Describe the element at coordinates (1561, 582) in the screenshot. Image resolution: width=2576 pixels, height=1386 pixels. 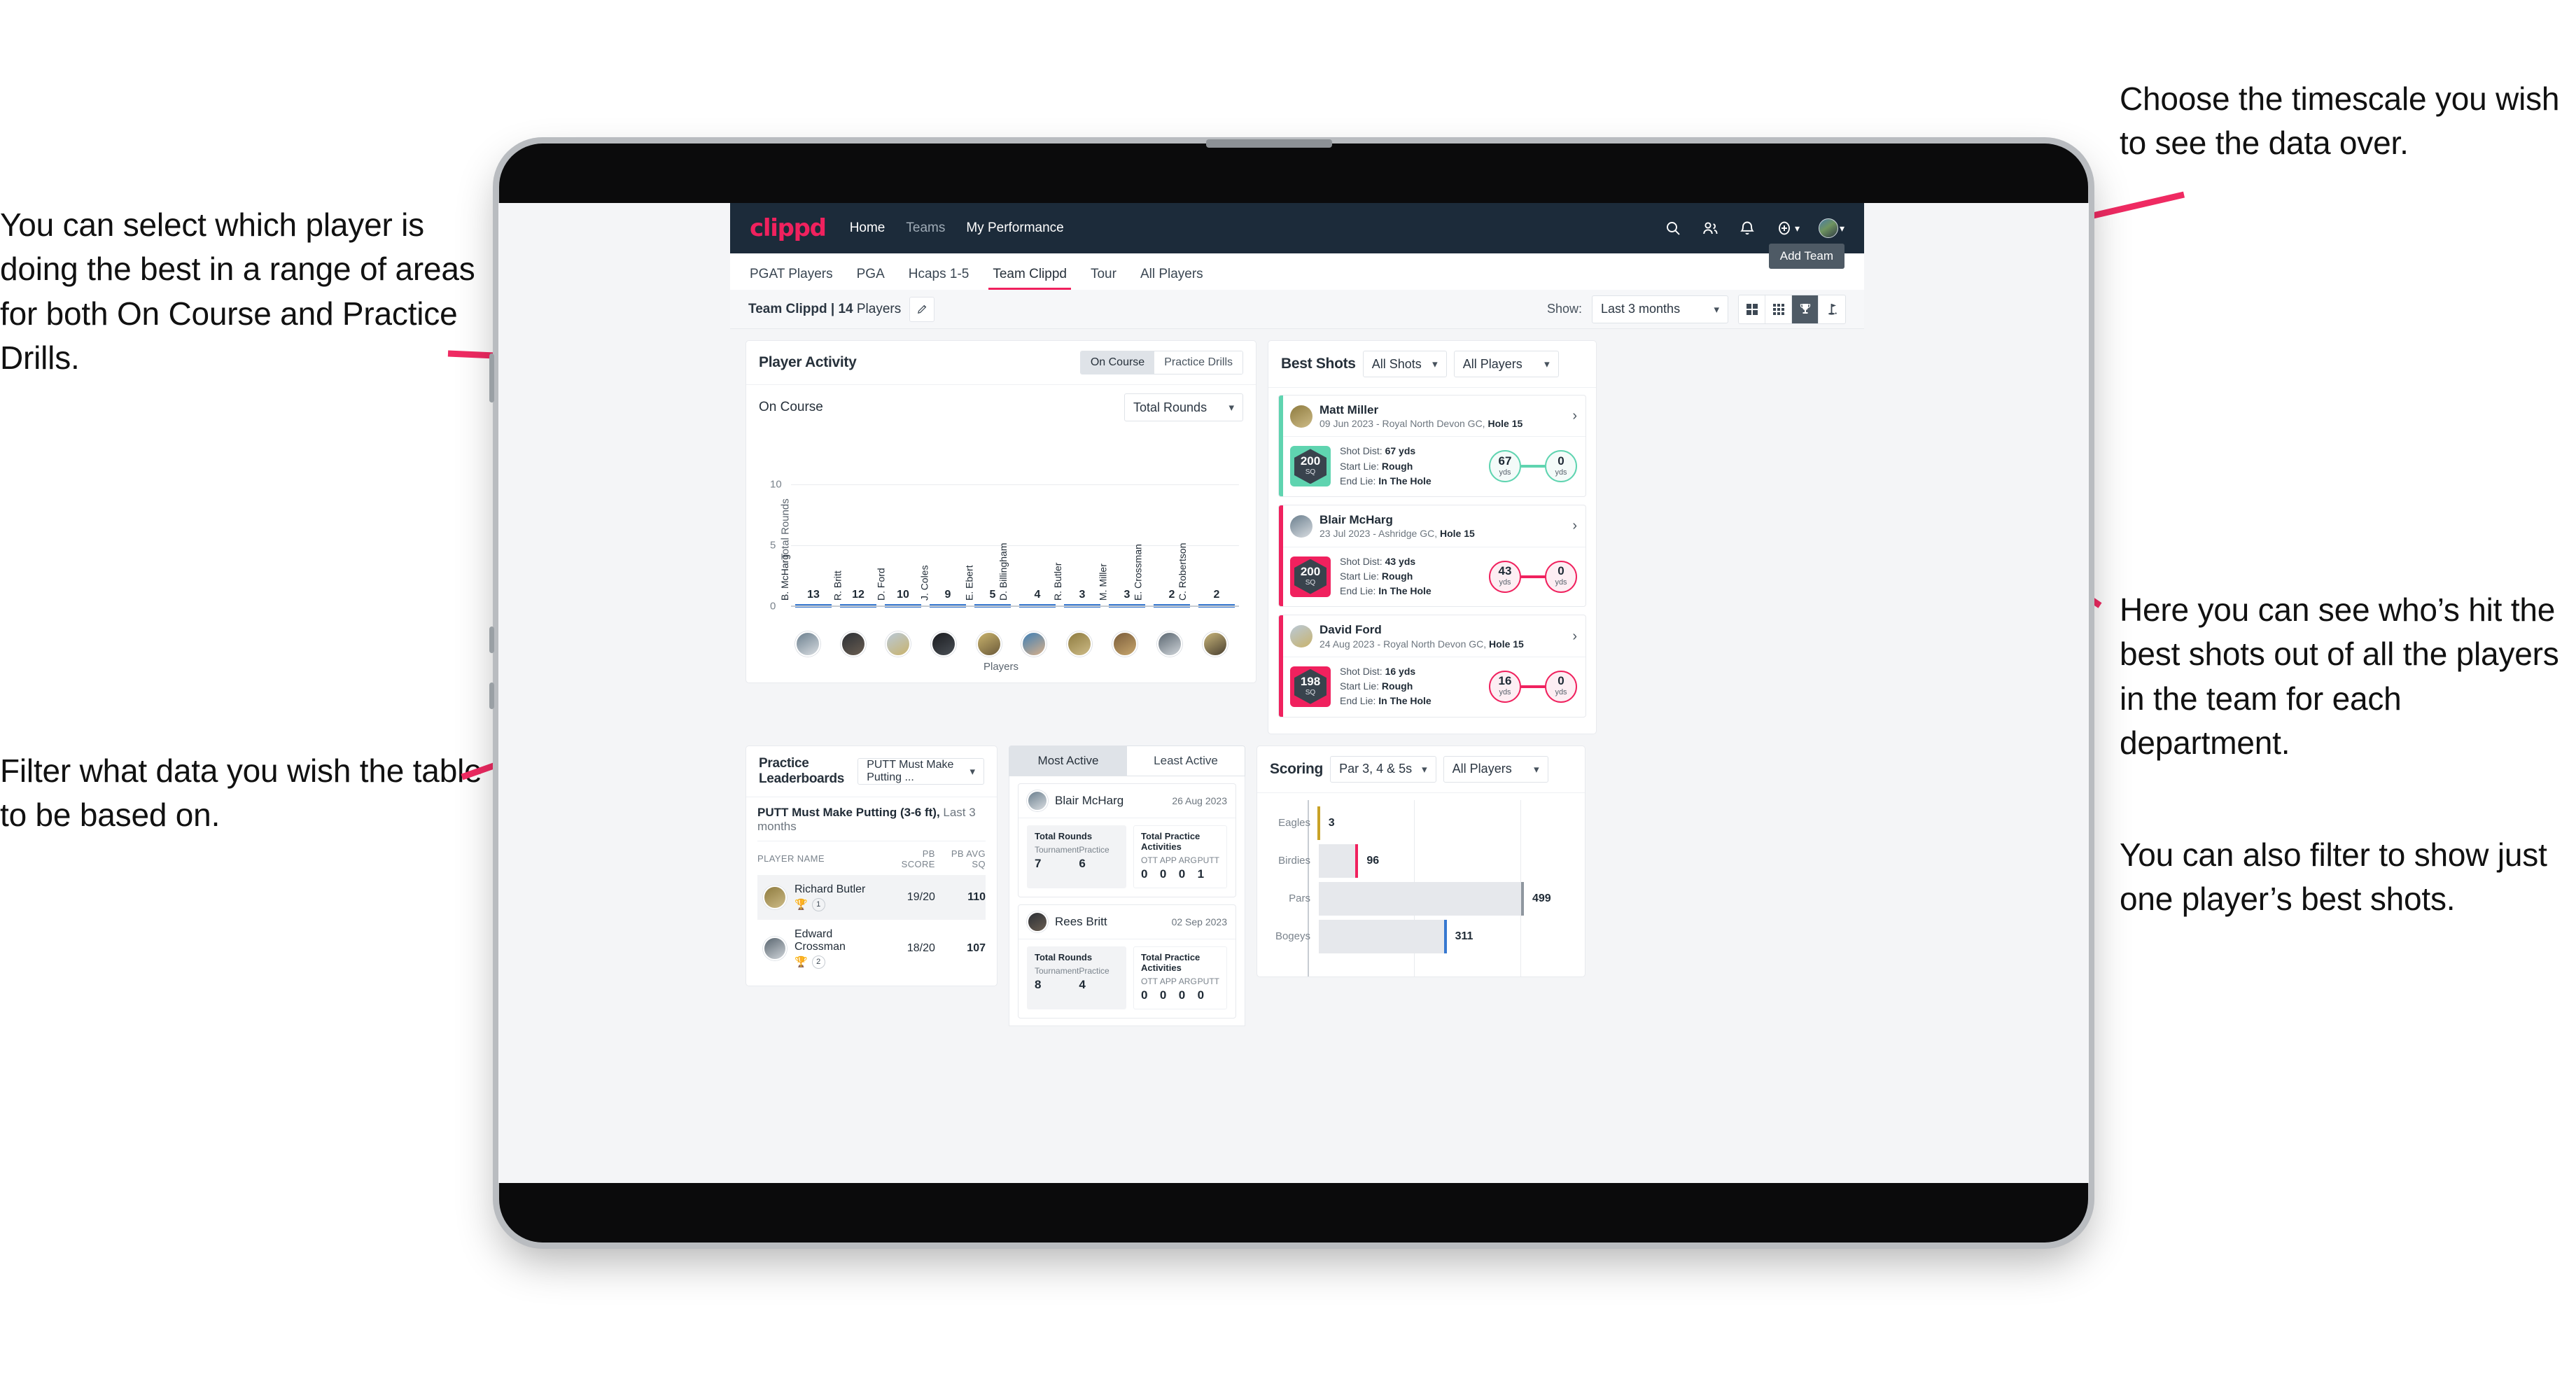
I see `shot-end-unit: yds` at that location.